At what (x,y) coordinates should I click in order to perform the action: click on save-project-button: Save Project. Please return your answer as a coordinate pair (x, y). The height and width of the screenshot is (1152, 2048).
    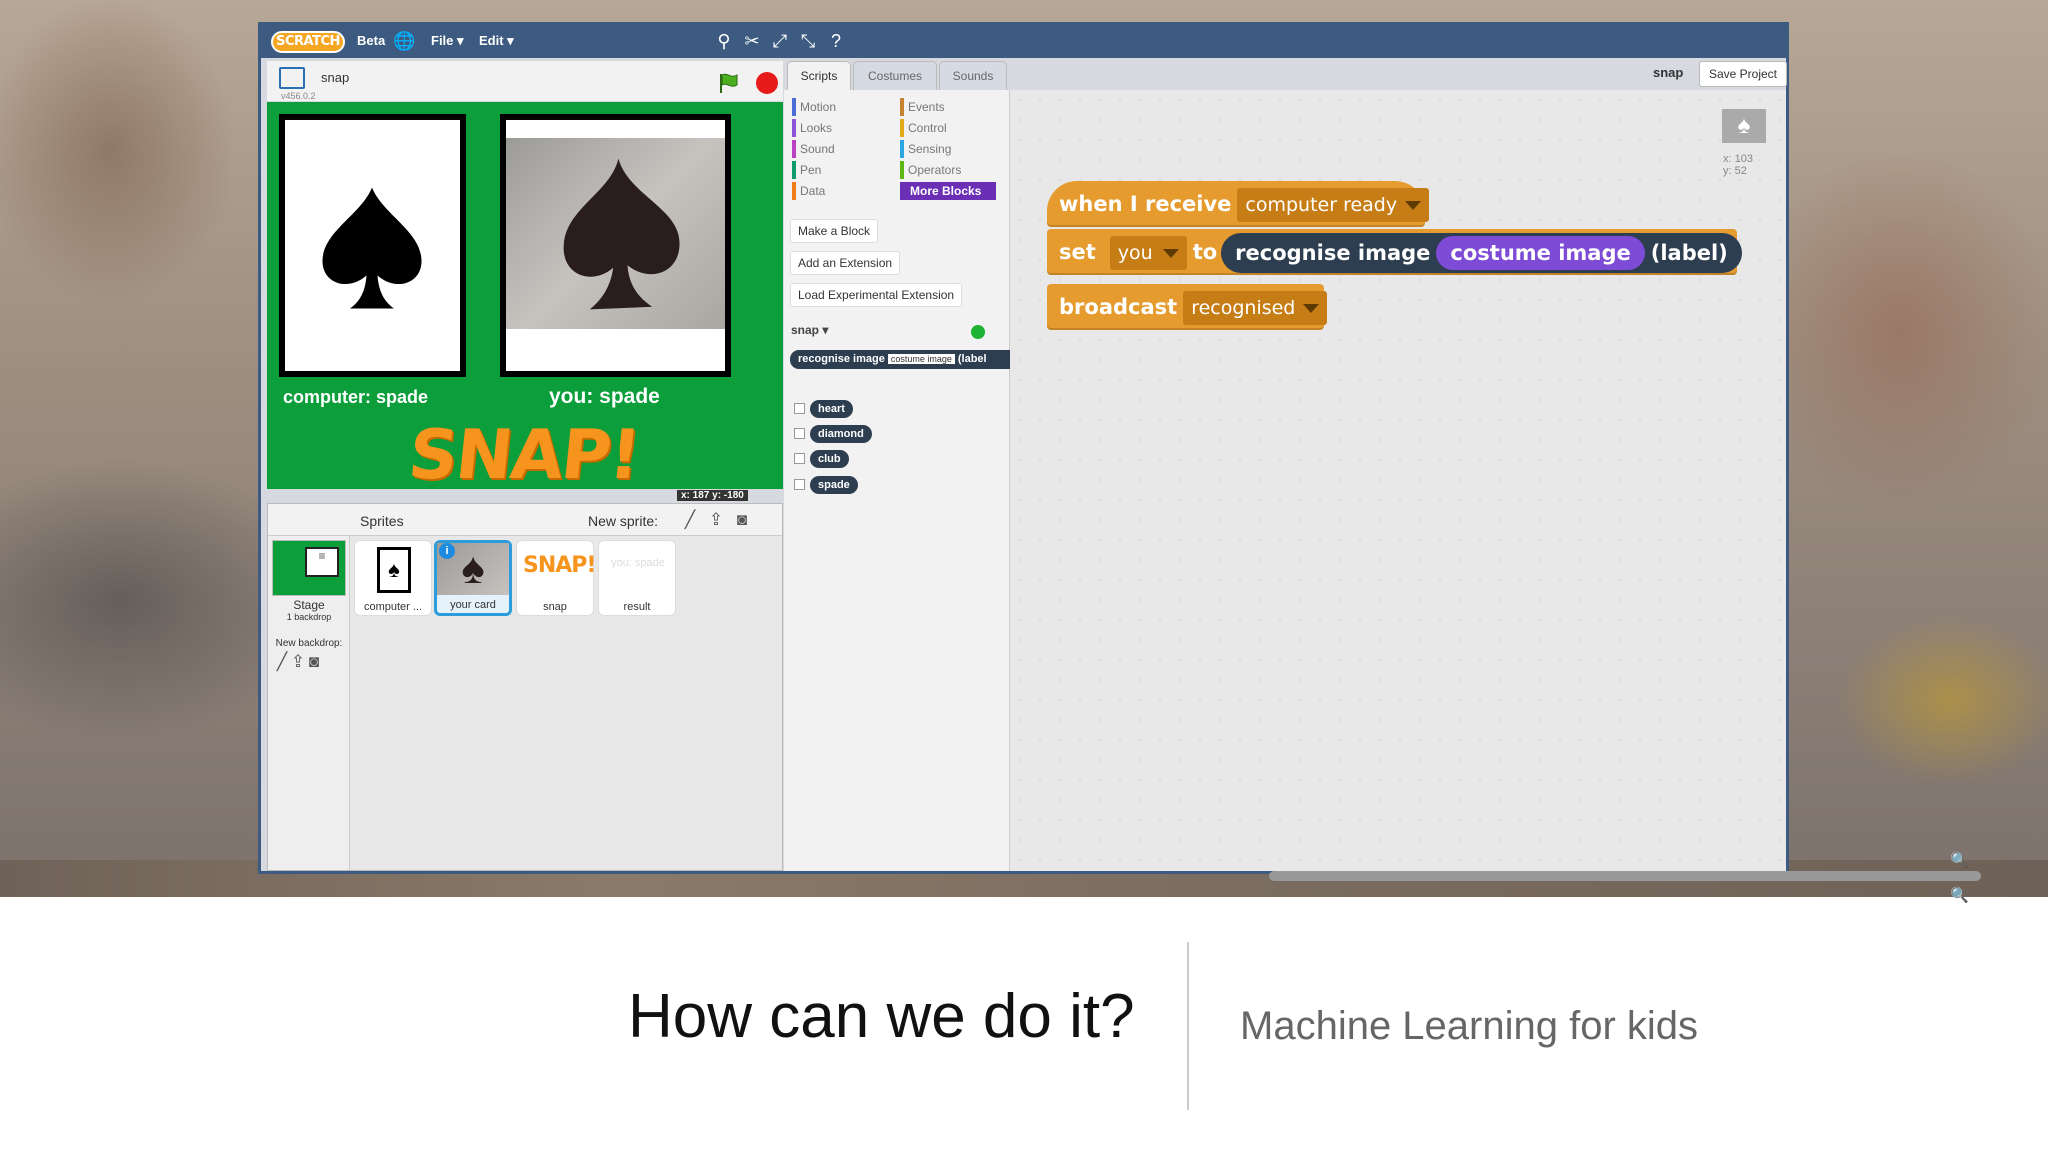
    Looking at the image, I should click on (1743, 74).